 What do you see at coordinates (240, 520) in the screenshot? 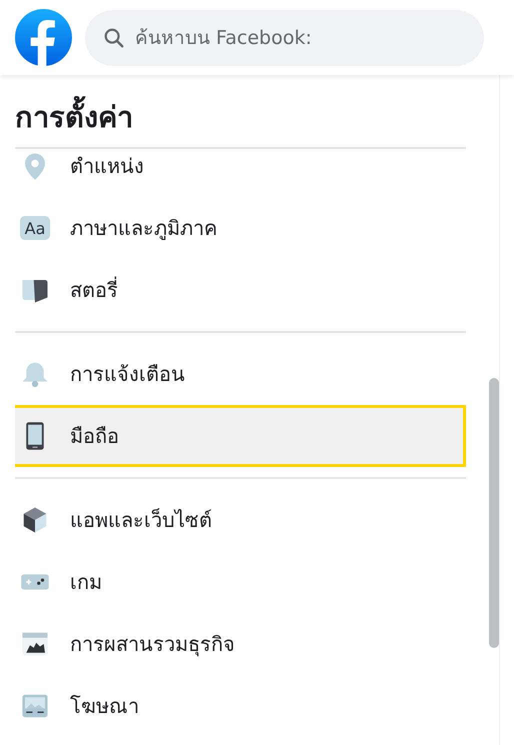
I see `settings-menu-item: แอพและเว็บไซต์` at bounding box center [240, 520].